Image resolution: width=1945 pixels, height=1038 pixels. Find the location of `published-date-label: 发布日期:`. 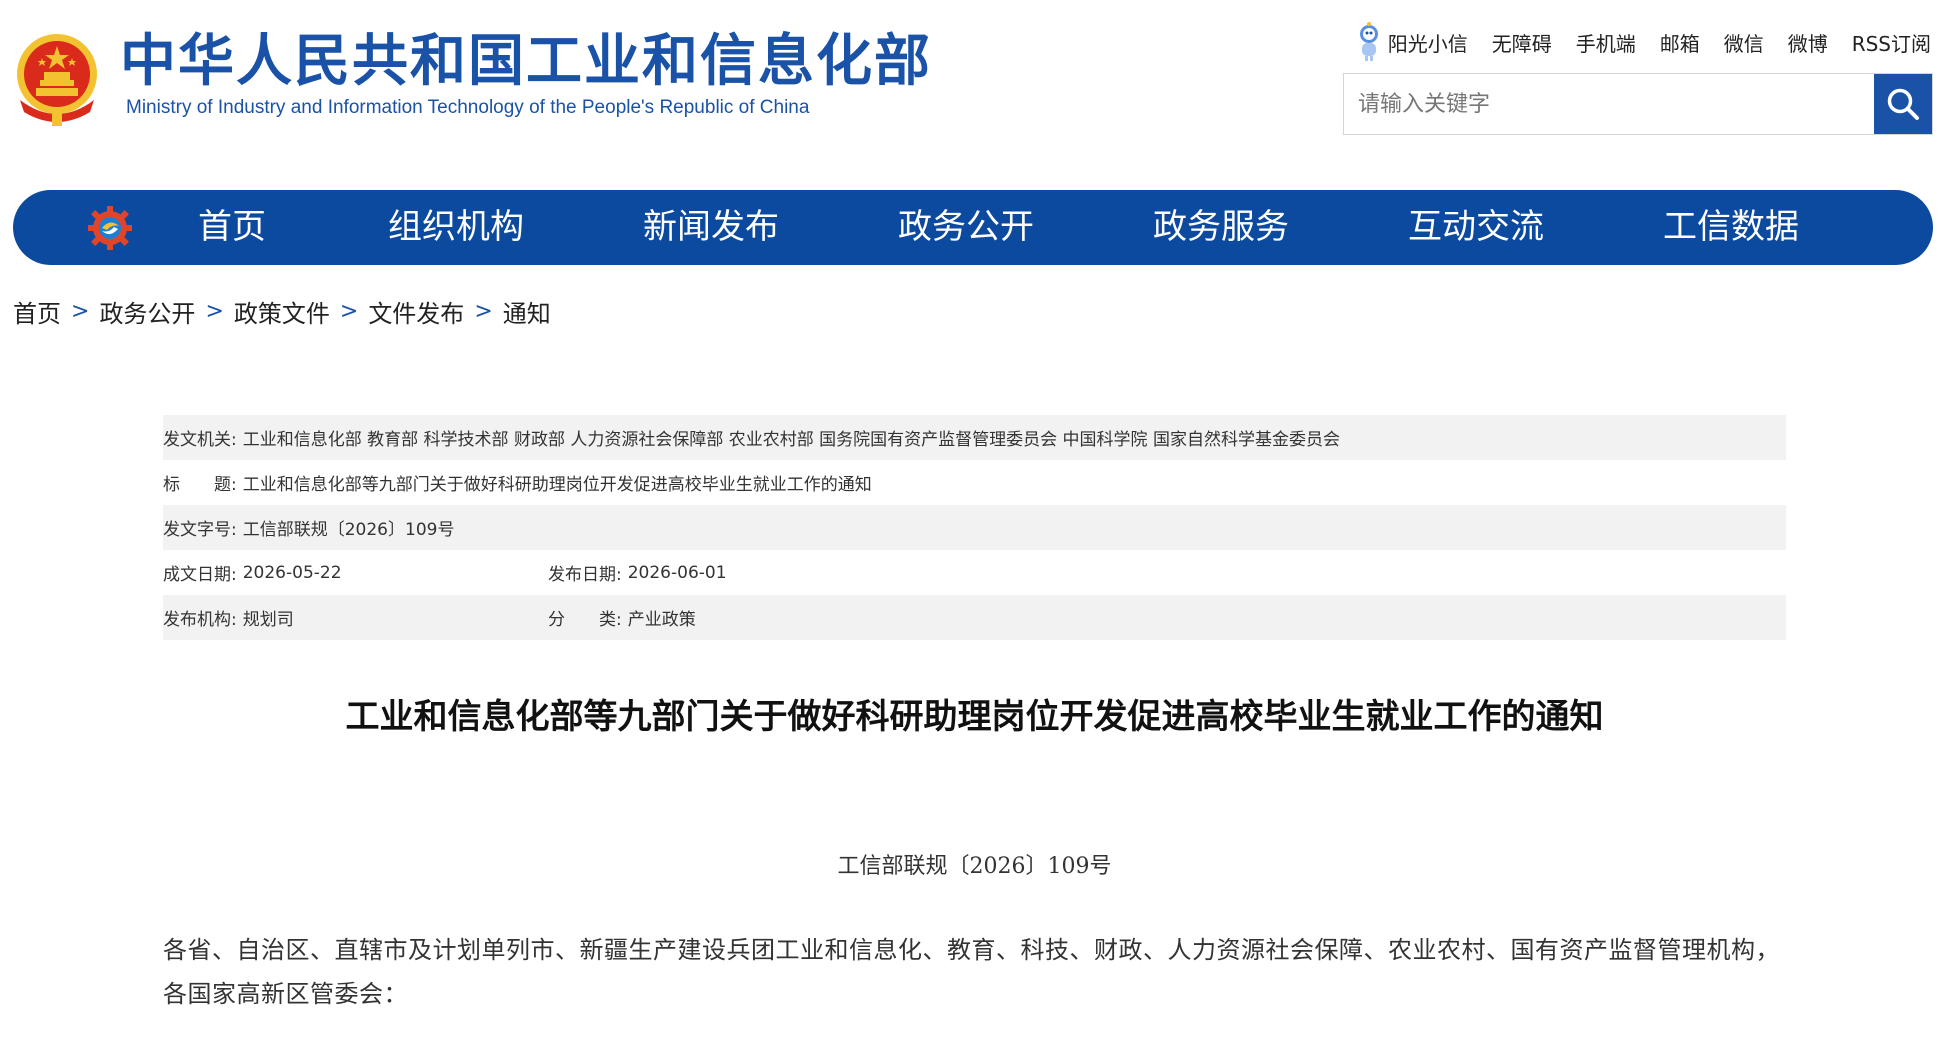

published-date-label: 发布日期: is located at coordinates (585, 575).